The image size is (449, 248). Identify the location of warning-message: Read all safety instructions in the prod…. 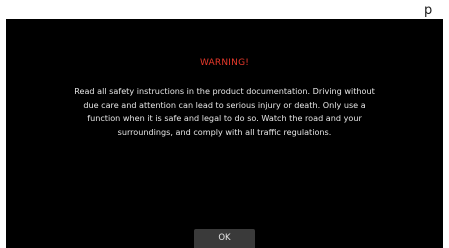
(224, 111).